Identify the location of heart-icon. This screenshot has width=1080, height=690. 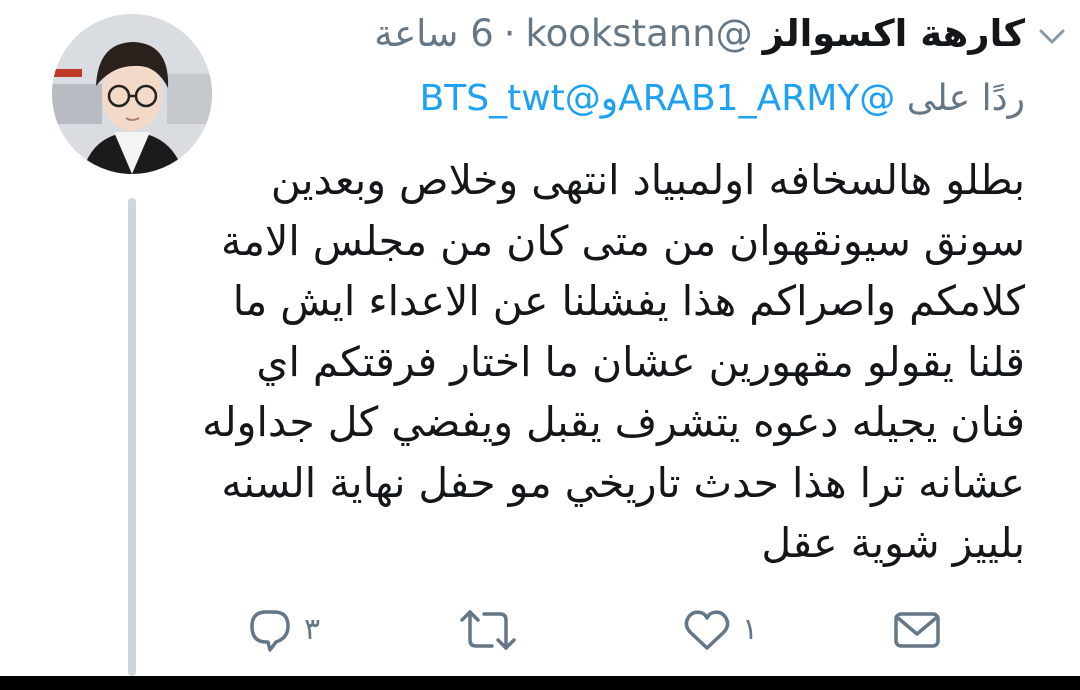
(707, 630).